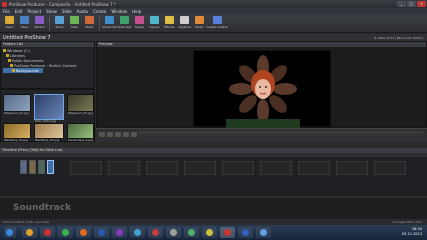 This screenshot has width=427, height=240. What do you see at coordinates (23, 70) in the screenshot?
I see `folder-item-selected: Backgrounds` at bounding box center [23, 70].